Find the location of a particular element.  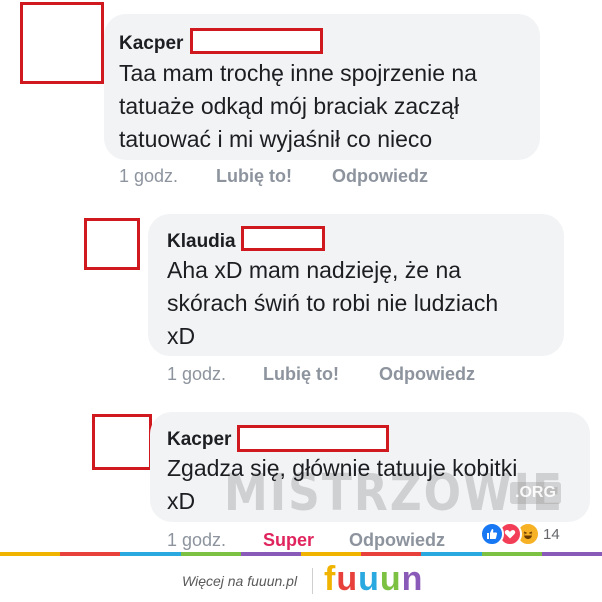

logo-letter: n is located at coordinates (412, 579).